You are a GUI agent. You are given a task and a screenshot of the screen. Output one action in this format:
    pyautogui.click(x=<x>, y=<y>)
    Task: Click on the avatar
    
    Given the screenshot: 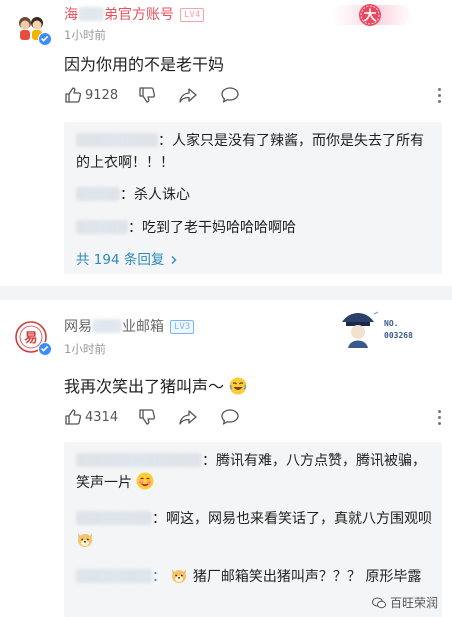 What is the action you would take?
    pyautogui.click(x=33, y=28)
    